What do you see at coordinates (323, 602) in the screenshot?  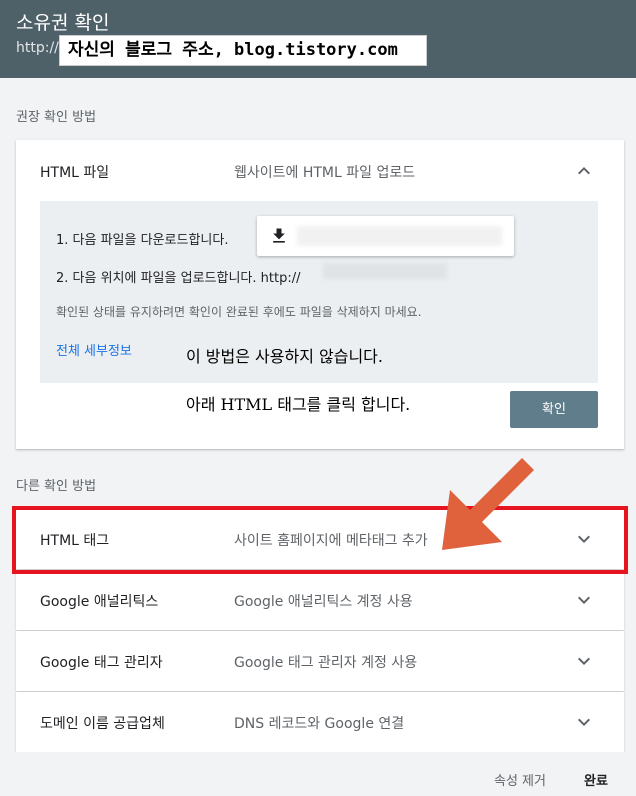 I see `method-description: Google 애널리틱스 계정 사용` at bounding box center [323, 602].